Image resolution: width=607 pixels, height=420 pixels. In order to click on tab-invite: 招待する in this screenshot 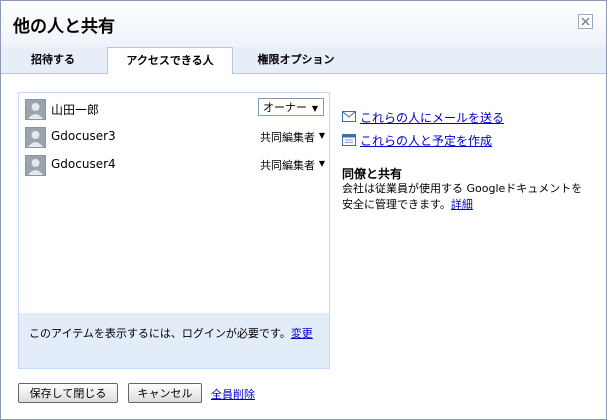, I will do `click(53, 60)`.